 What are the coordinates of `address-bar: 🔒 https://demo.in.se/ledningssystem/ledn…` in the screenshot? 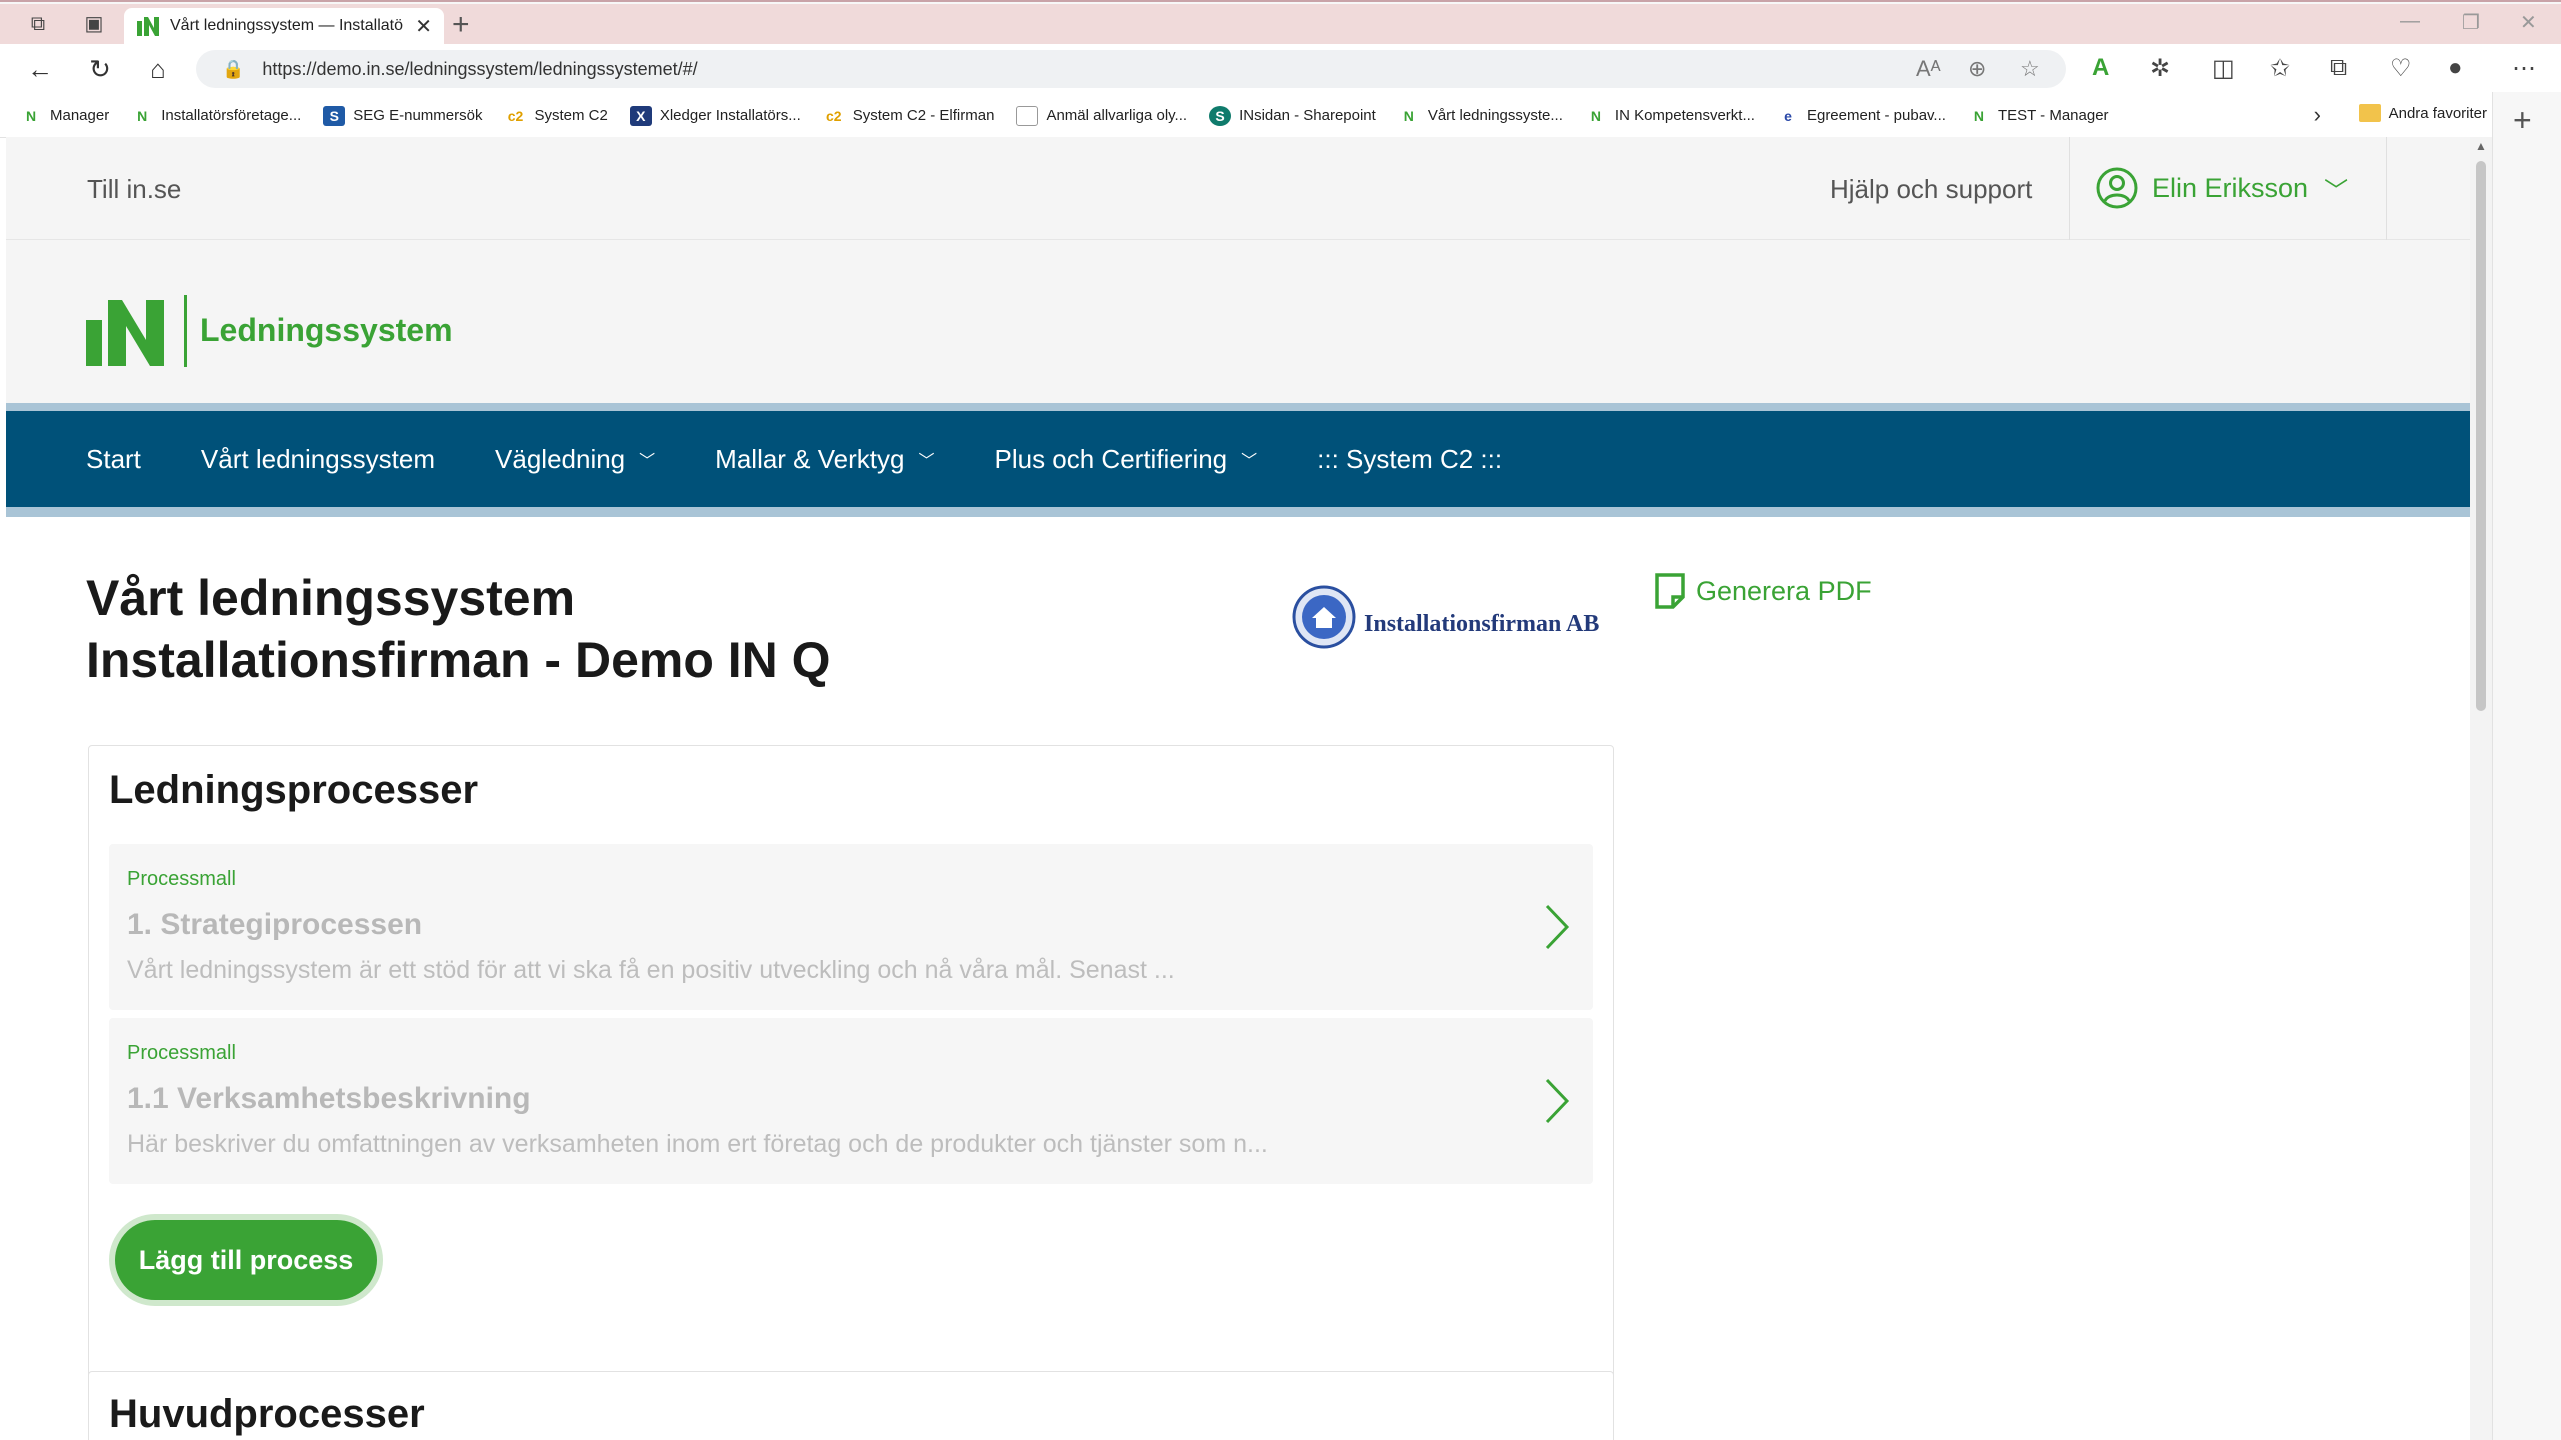 It's located at (1131, 69).